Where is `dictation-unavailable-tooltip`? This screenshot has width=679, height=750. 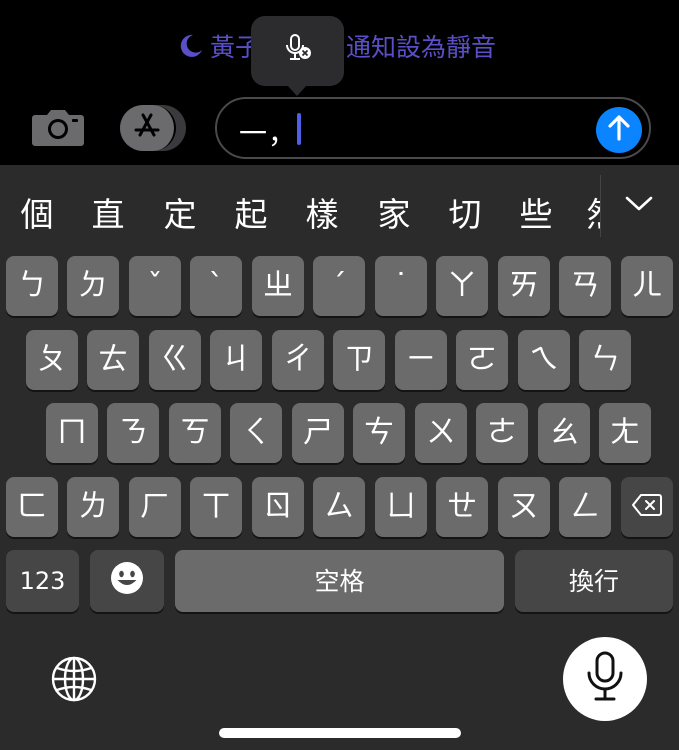
dictation-unavailable-tooltip is located at coordinates (297, 56).